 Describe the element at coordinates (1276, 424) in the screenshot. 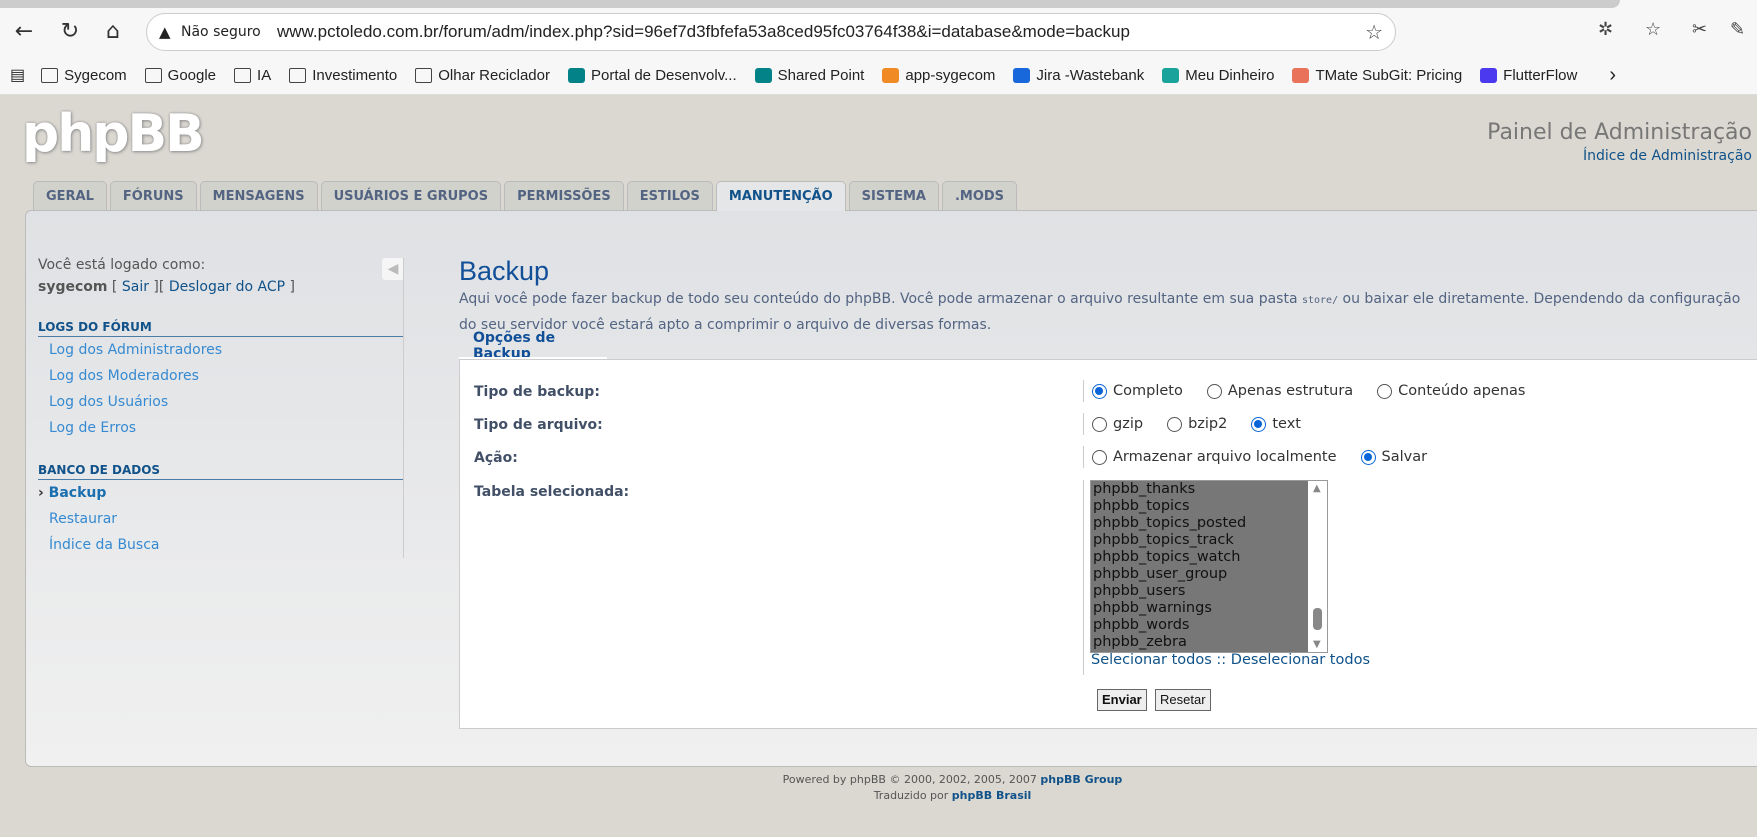

I see `radio-file-type: text` at that location.